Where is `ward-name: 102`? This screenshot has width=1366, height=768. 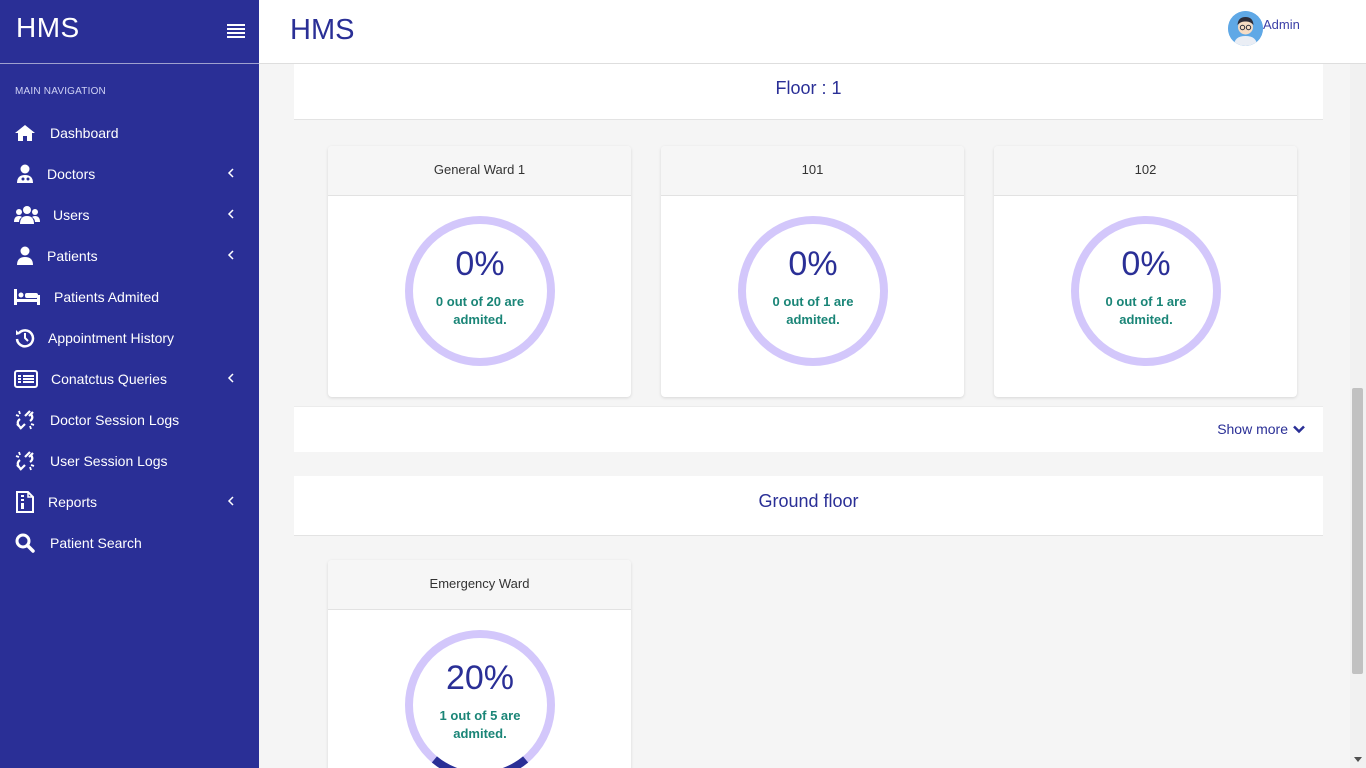 ward-name: 102 is located at coordinates (1145, 171).